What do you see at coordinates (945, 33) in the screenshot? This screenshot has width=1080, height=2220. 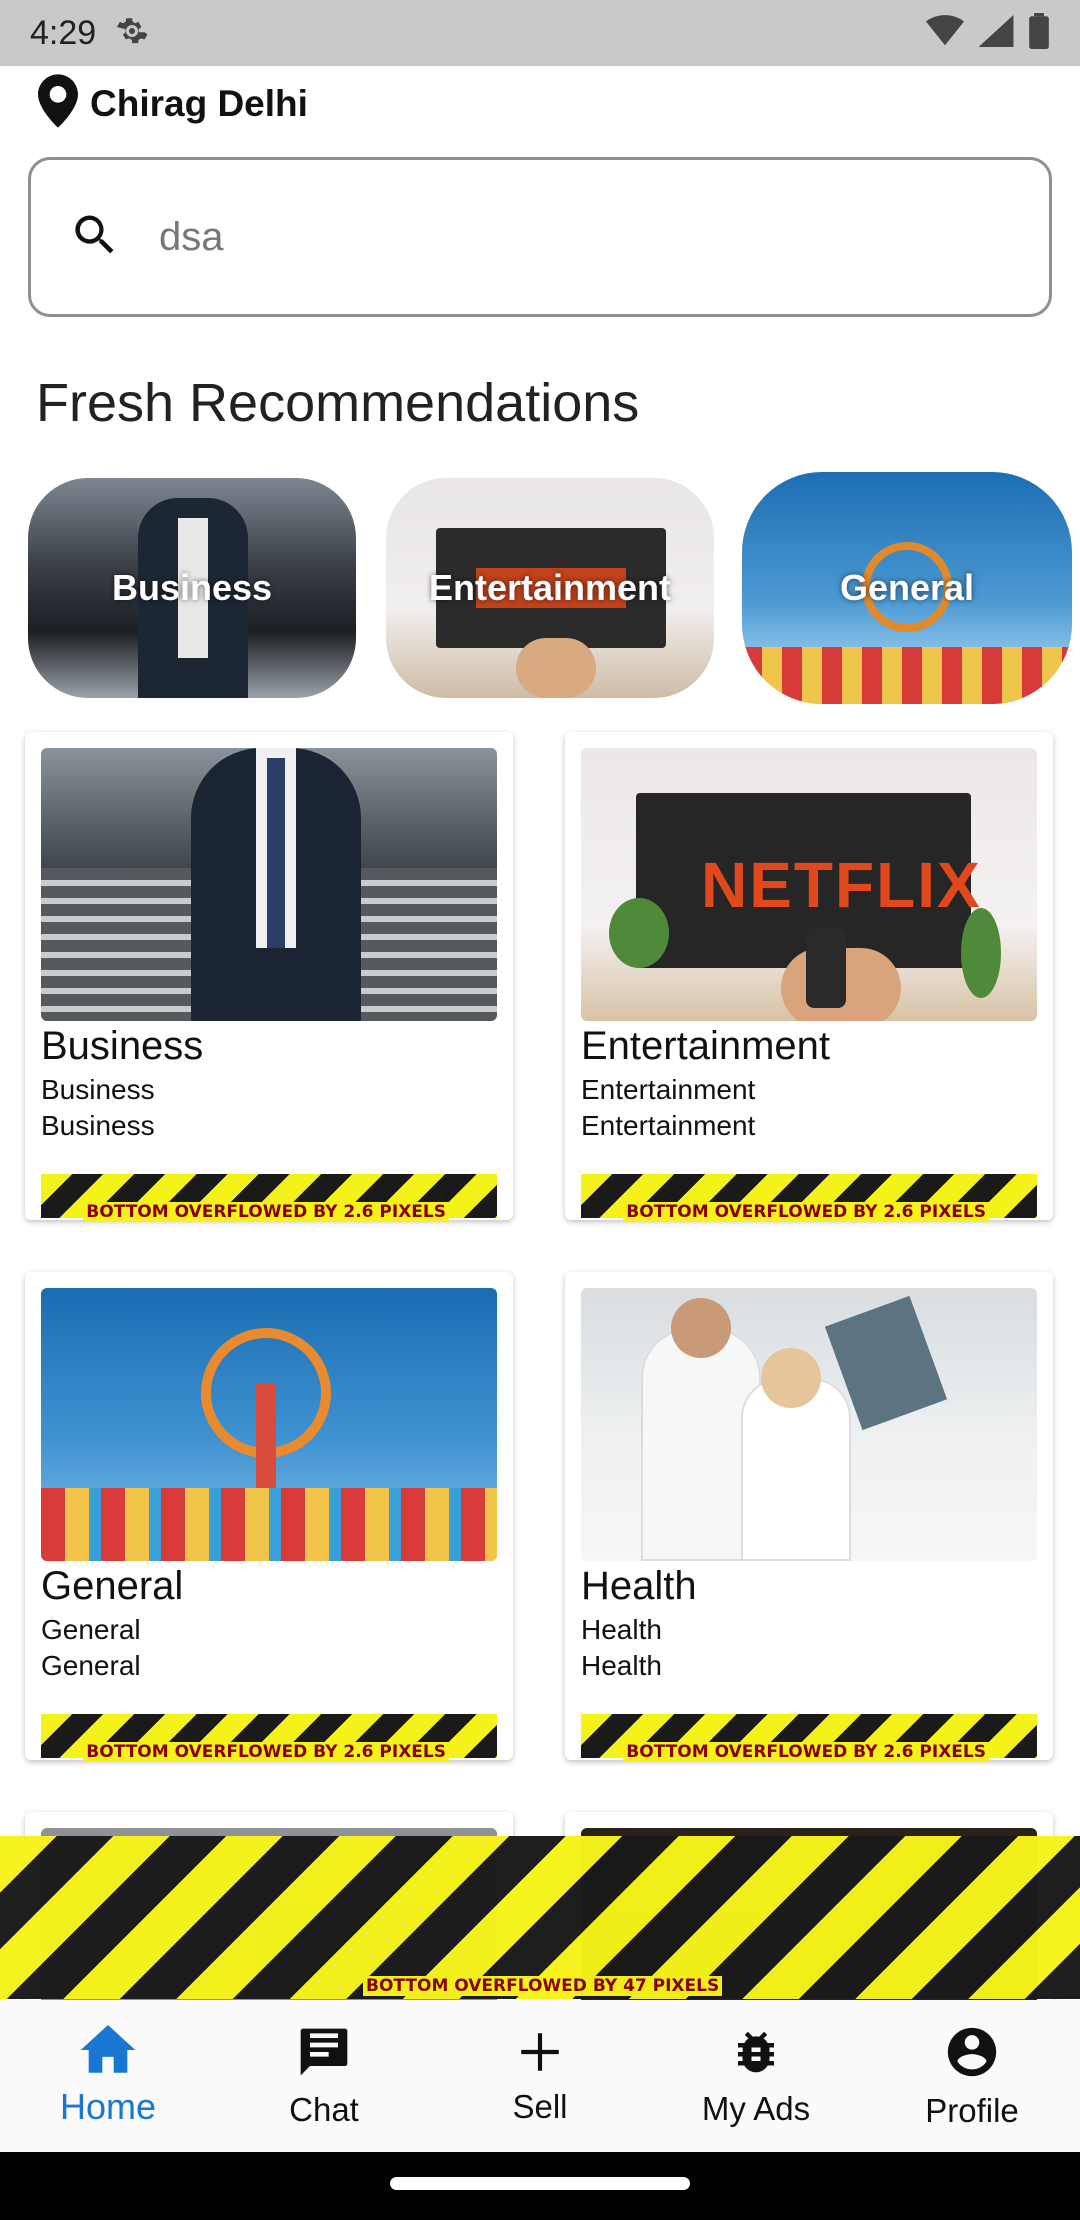 I see `wifi-icon` at bounding box center [945, 33].